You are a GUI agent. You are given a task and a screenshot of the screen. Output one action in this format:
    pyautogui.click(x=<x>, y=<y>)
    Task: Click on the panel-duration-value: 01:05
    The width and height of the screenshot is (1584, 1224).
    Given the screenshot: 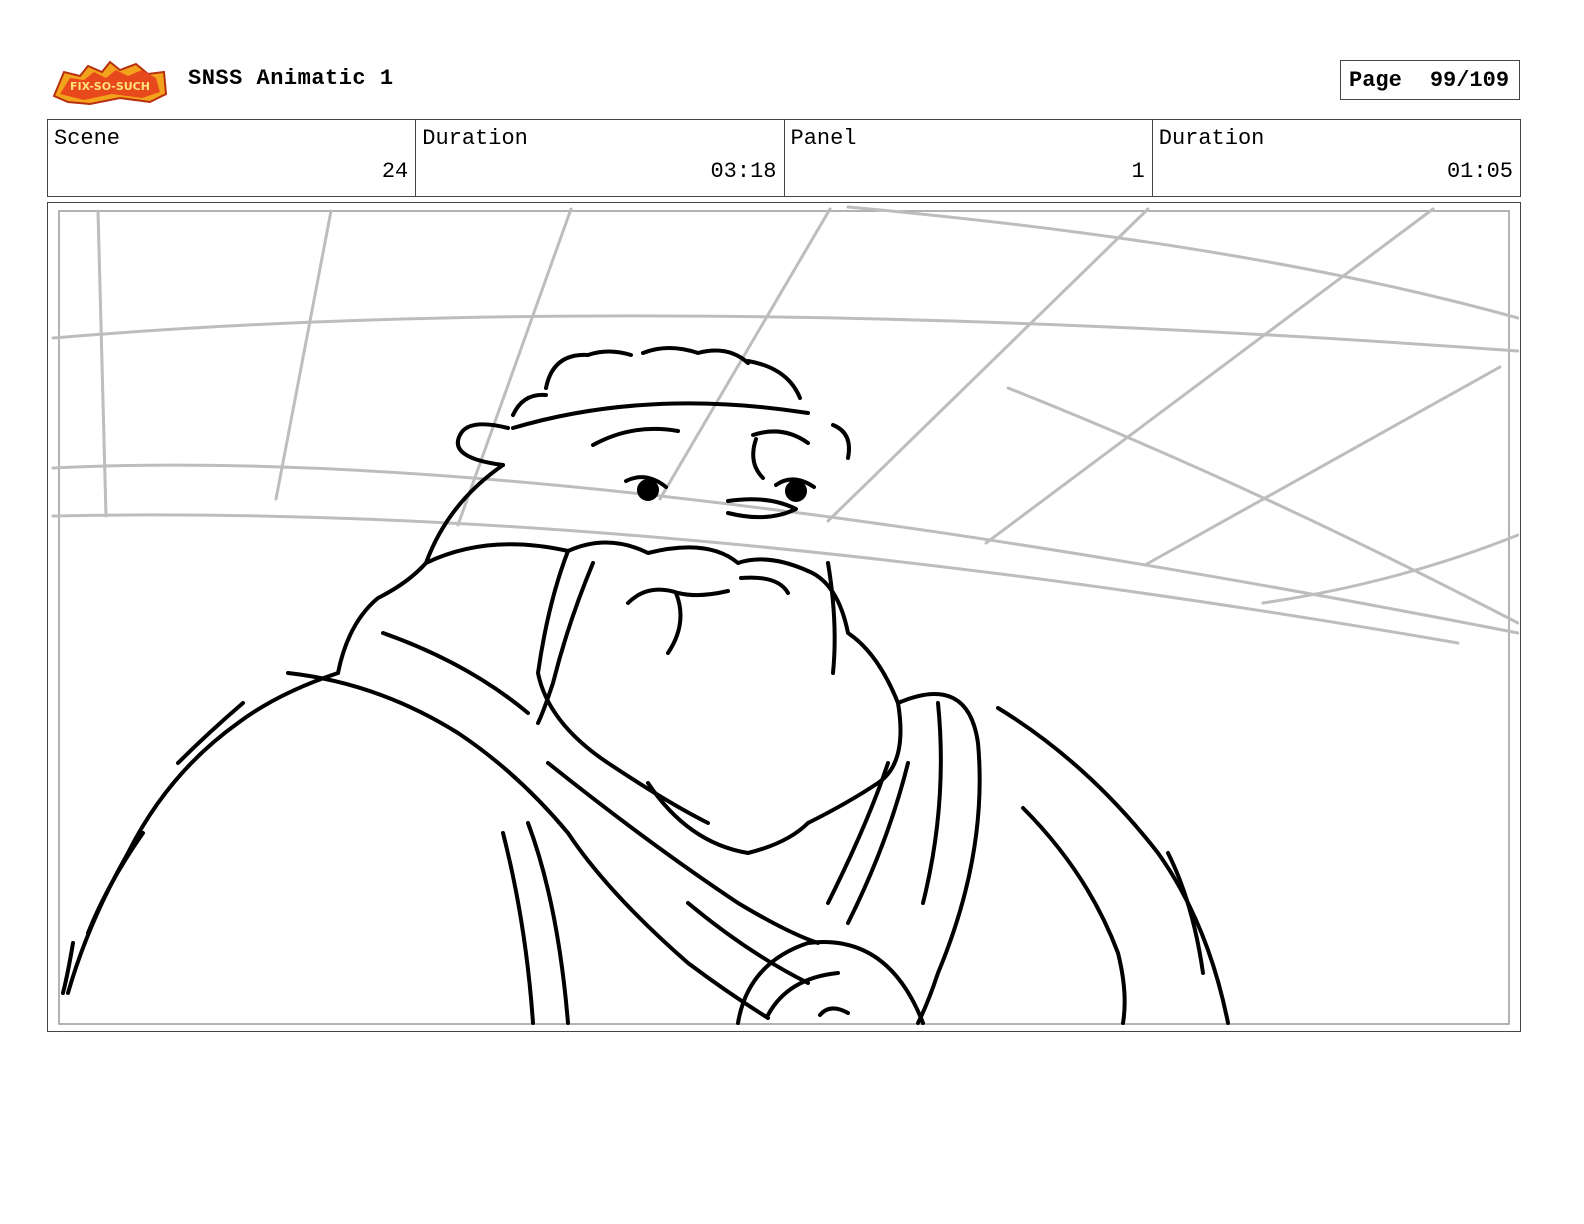 What is the action you would take?
    pyautogui.click(x=1479, y=171)
    